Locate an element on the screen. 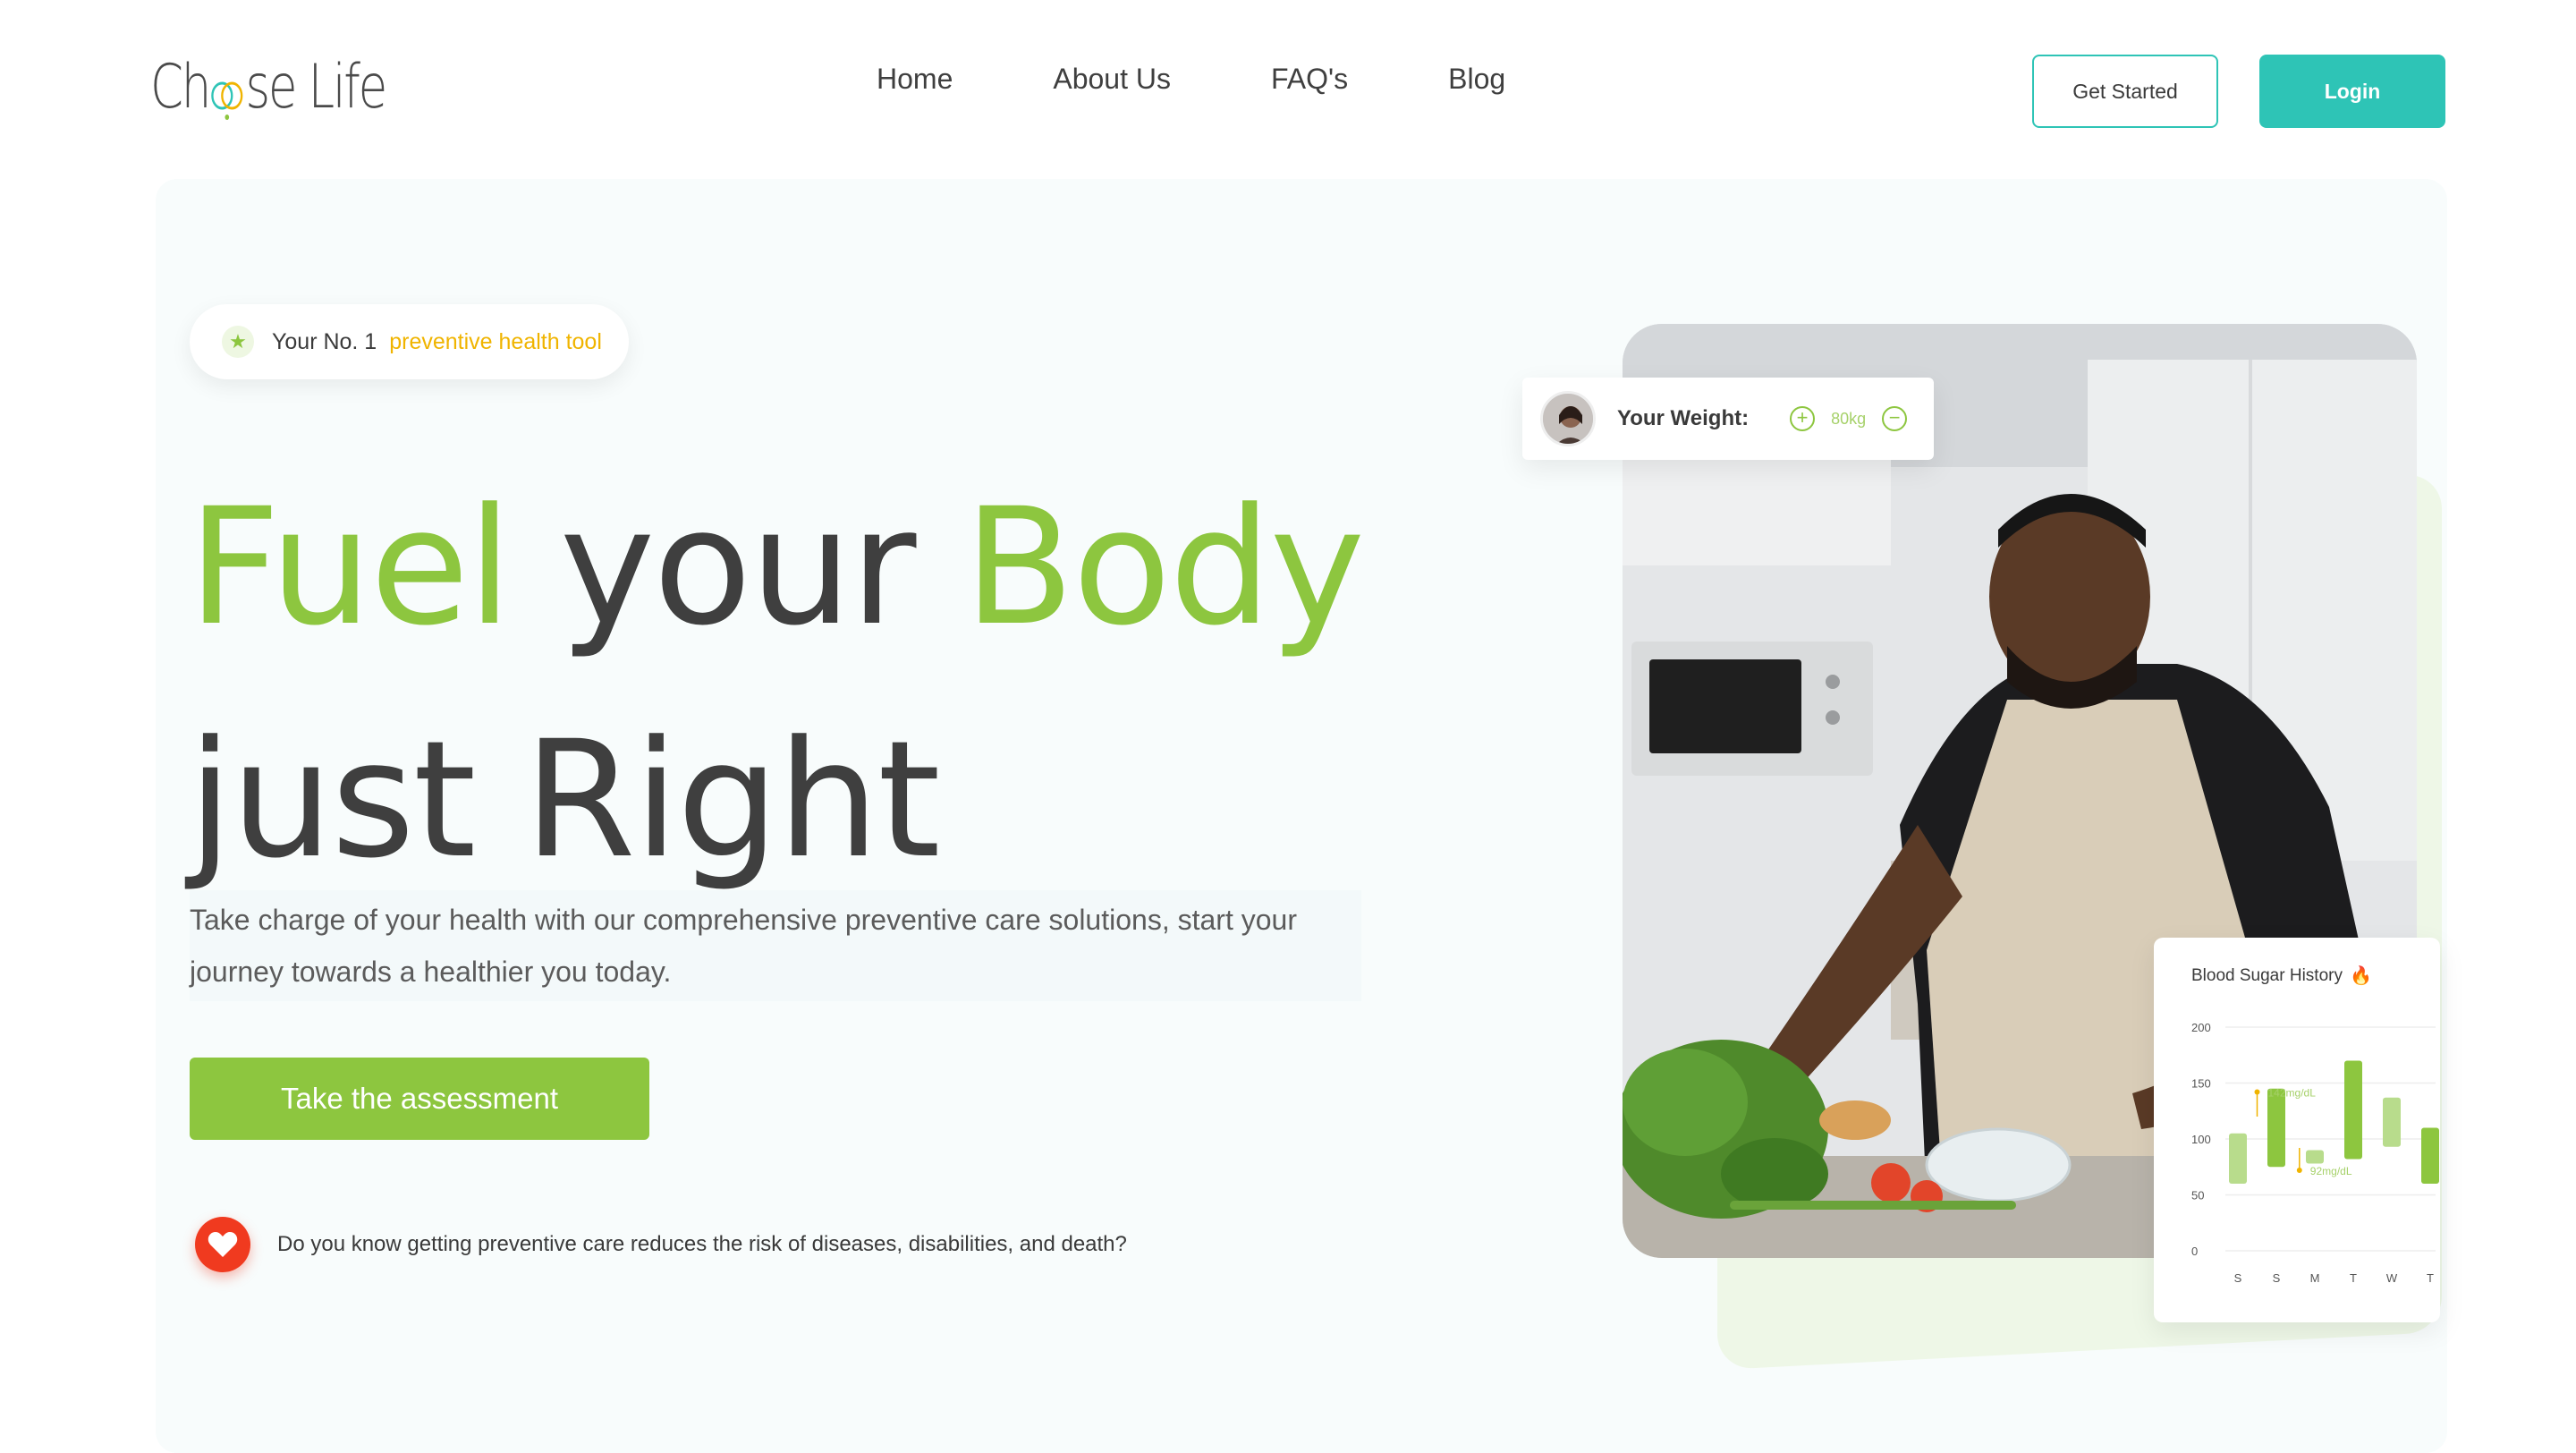 The height and width of the screenshot is (1453, 2576). user-avatar is located at coordinates (1568, 418).